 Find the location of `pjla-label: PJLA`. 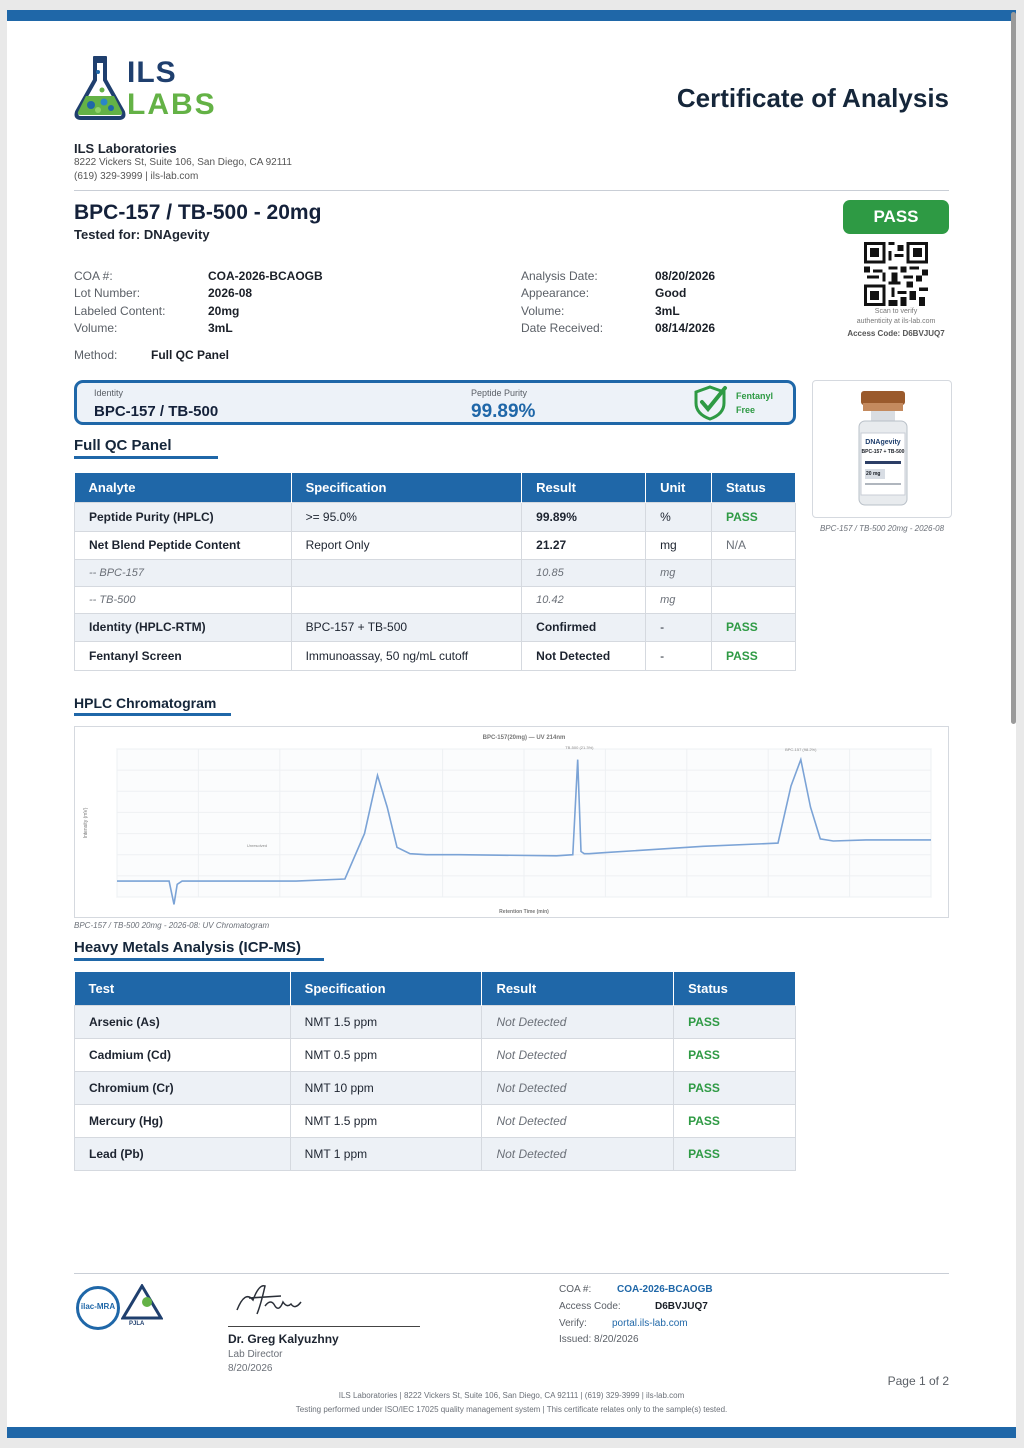

pjla-label: PJLA is located at coordinates (137, 1324).